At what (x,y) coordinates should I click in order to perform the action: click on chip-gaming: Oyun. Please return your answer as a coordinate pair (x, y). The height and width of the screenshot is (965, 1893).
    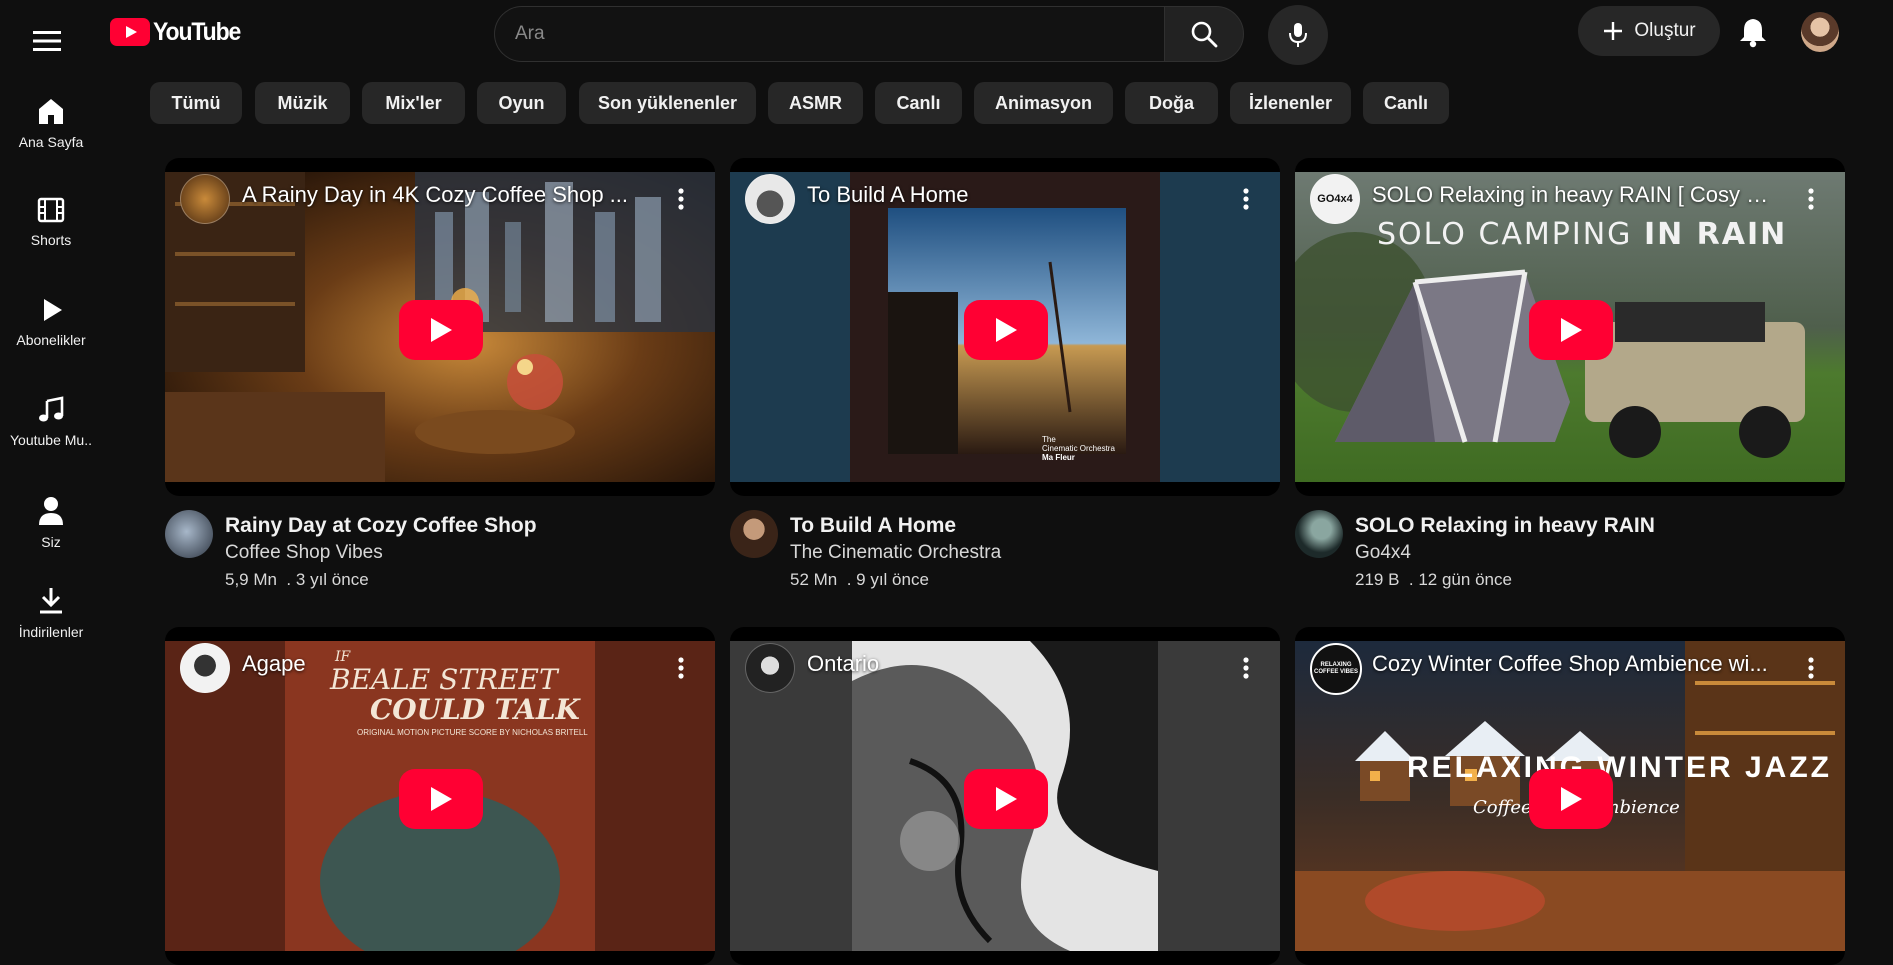
    Looking at the image, I should click on (521, 103).